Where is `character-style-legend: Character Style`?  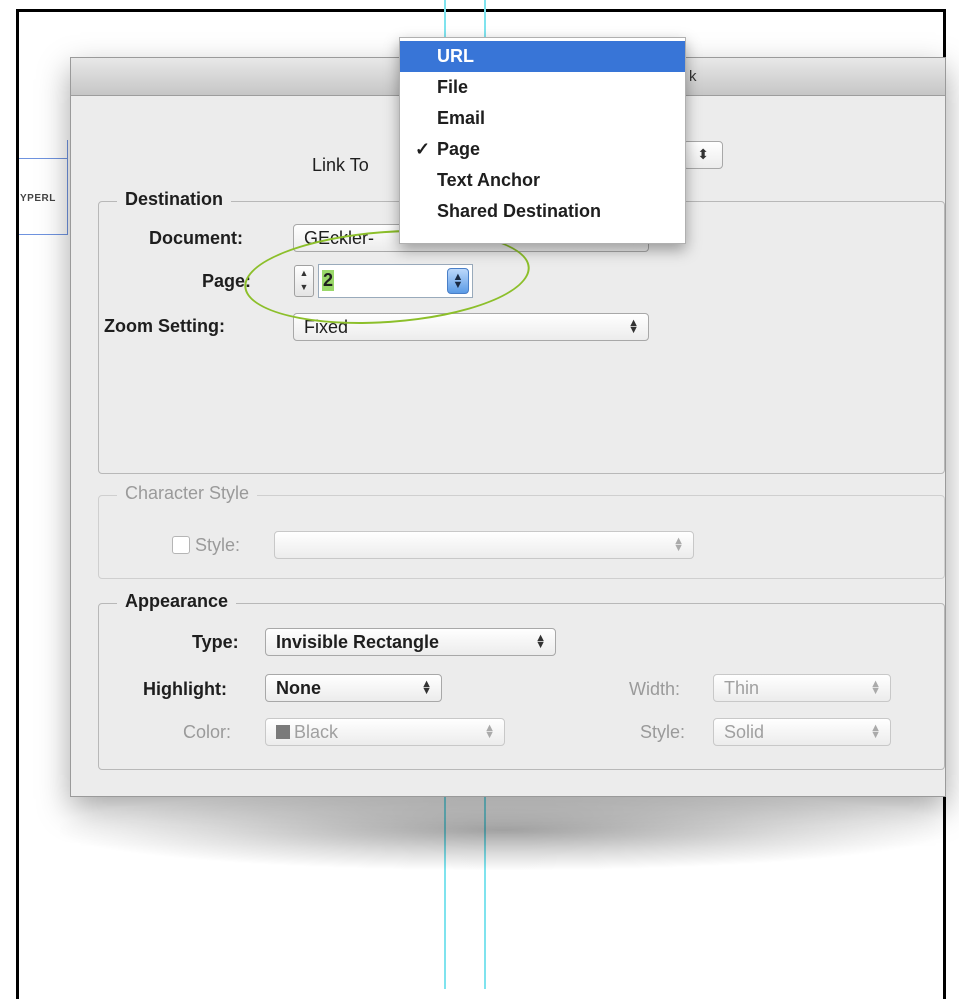
character-style-legend: Character Style is located at coordinates (187, 493).